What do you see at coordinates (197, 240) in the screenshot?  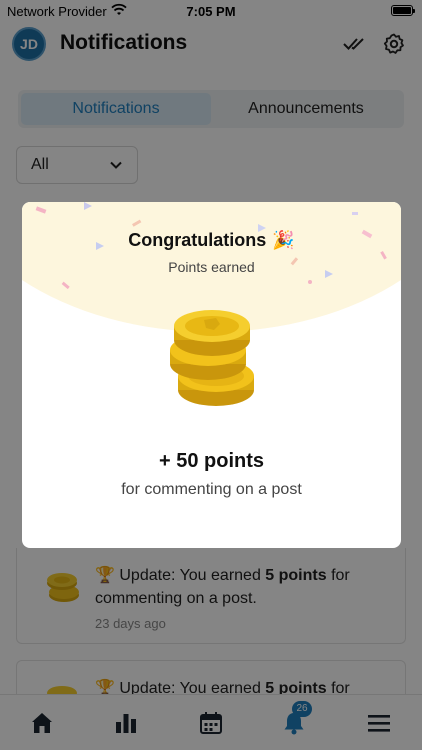 I see `modal-title-text: Congratulations` at bounding box center [197, 240].